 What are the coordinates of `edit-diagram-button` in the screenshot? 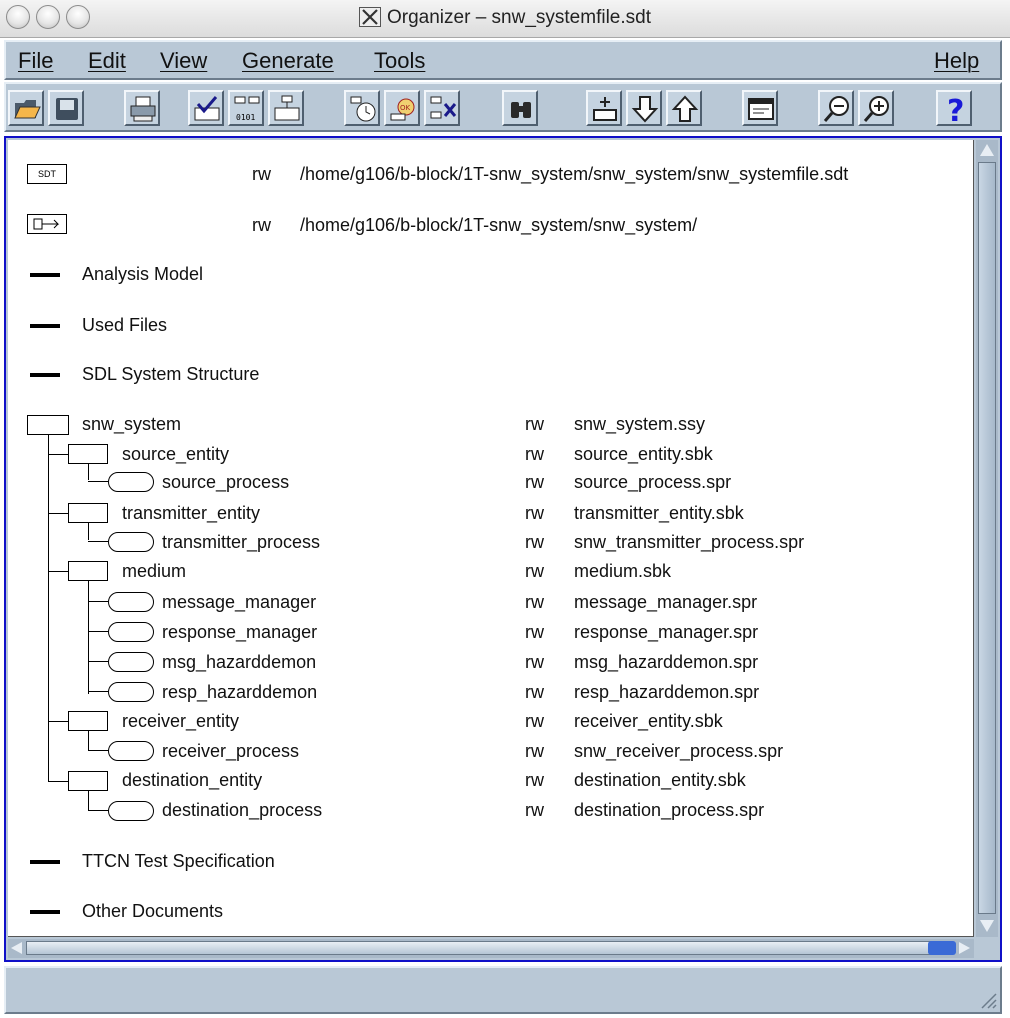 It's located at (286, 108).